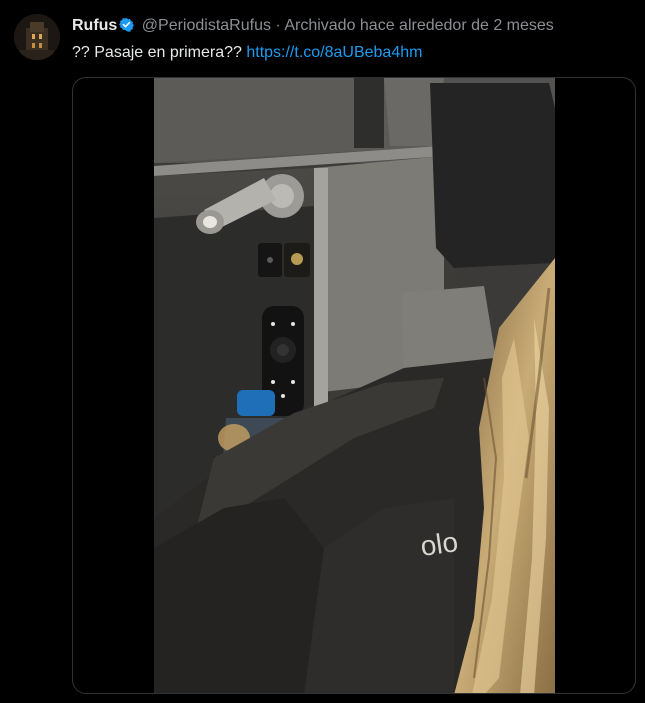 The height and width of the screenshot is (703, 645). I want to click on avatar, so click(37, 37).